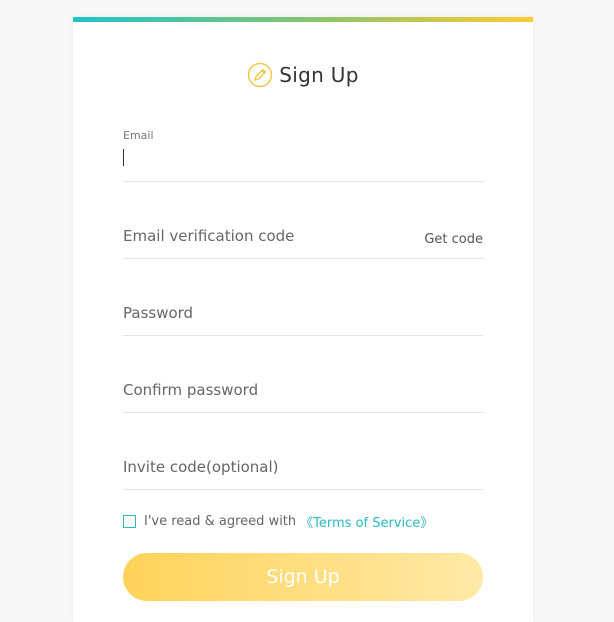 Image resolution: width=614 pixels, height=622 pixels. Describe the element at coordinates (123, 157) in the screenshot. I see `text-caret` at that location.